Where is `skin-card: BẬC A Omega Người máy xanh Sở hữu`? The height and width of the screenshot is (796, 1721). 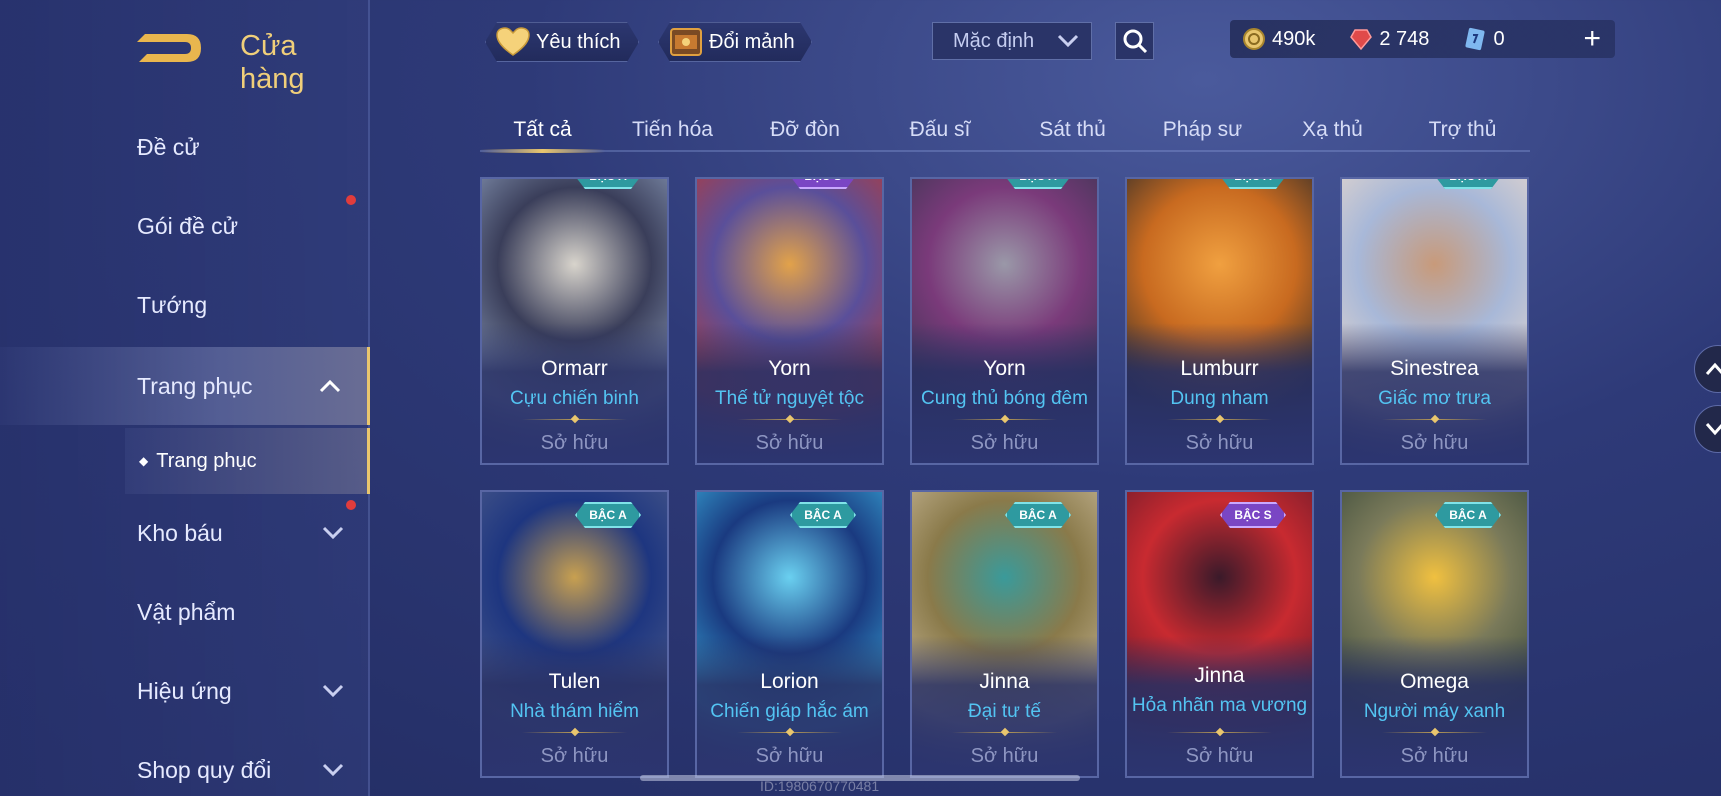
skin-card: BẬC A Omega Người máy xanh Sở hữu is located at coordinates (1434, 634).